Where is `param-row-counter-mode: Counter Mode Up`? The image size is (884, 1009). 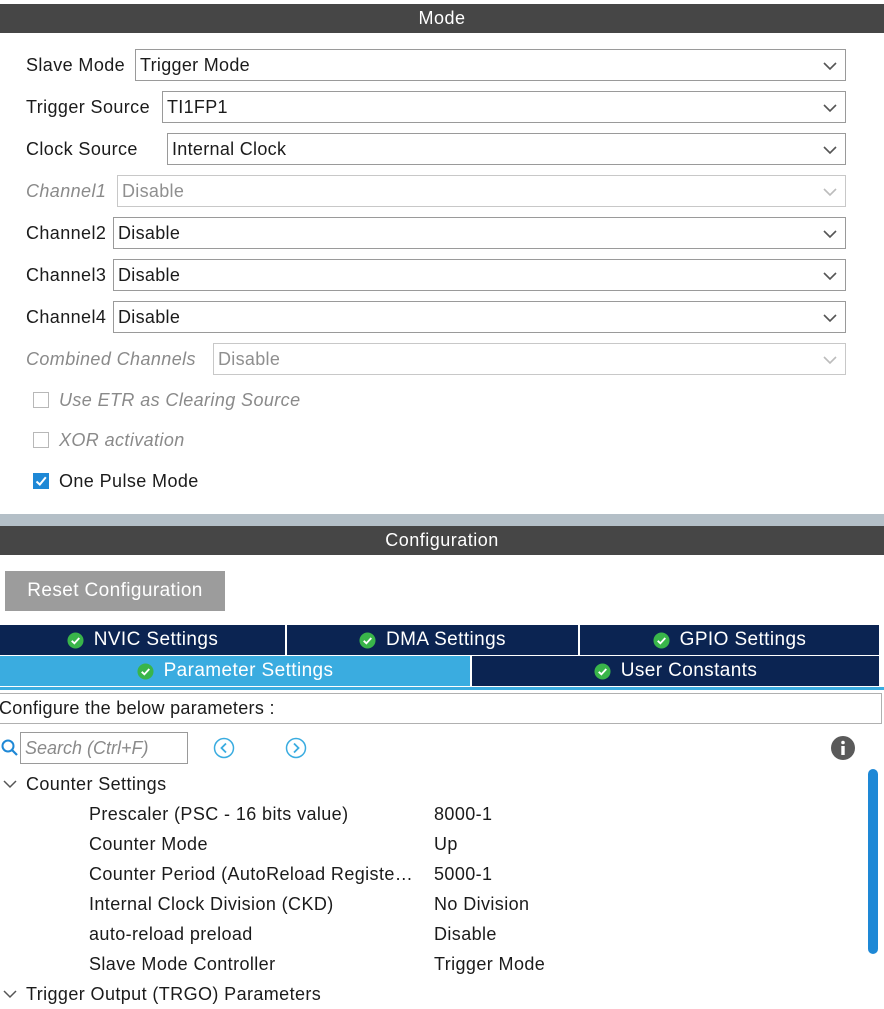 param-row-counter-mode: Counter Mode Up is located at coordinates (430, 844).